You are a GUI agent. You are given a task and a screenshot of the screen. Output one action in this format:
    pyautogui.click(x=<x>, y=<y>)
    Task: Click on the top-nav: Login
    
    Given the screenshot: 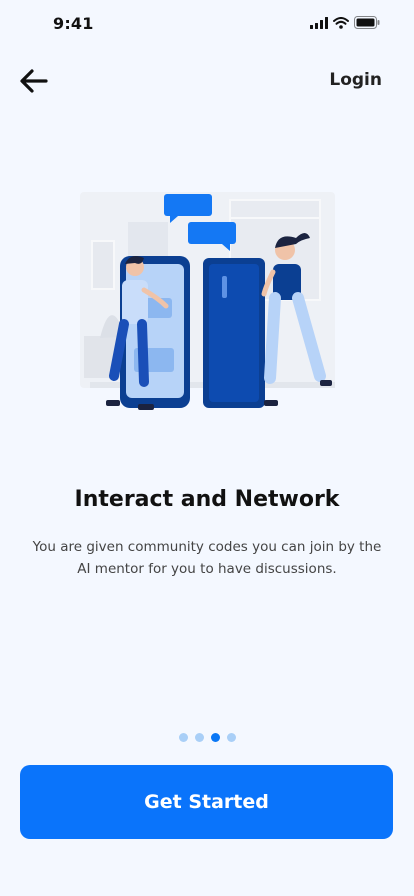 What is the action you would take?
    pyautogui.click(x=207, y=81)
    